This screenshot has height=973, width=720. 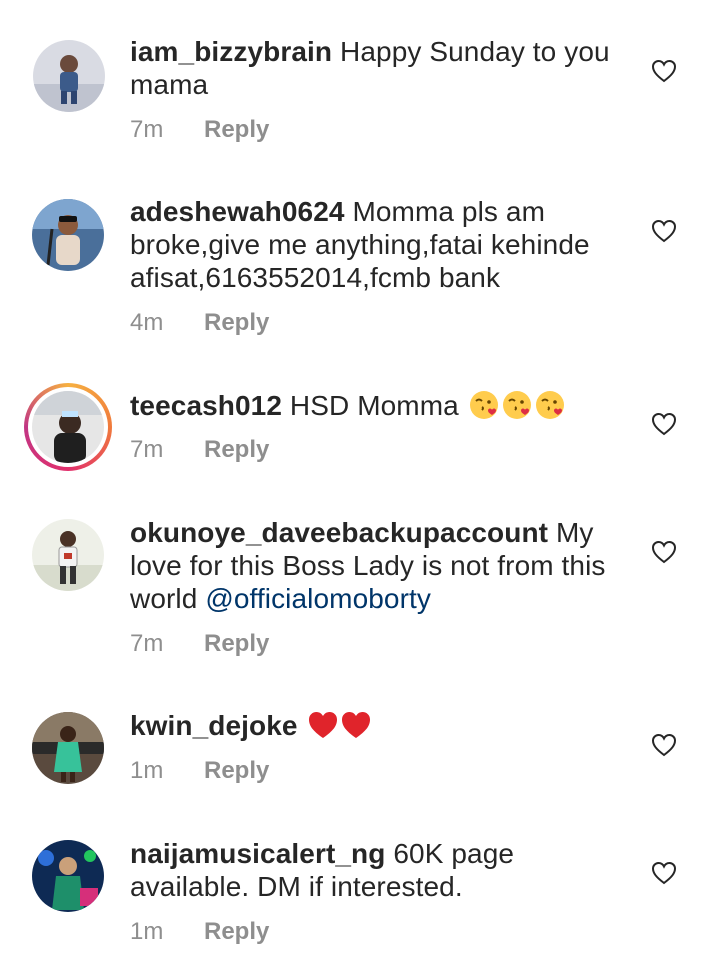 I want to click on username: naijamusicalert_ng, so click(x=257, y=853).